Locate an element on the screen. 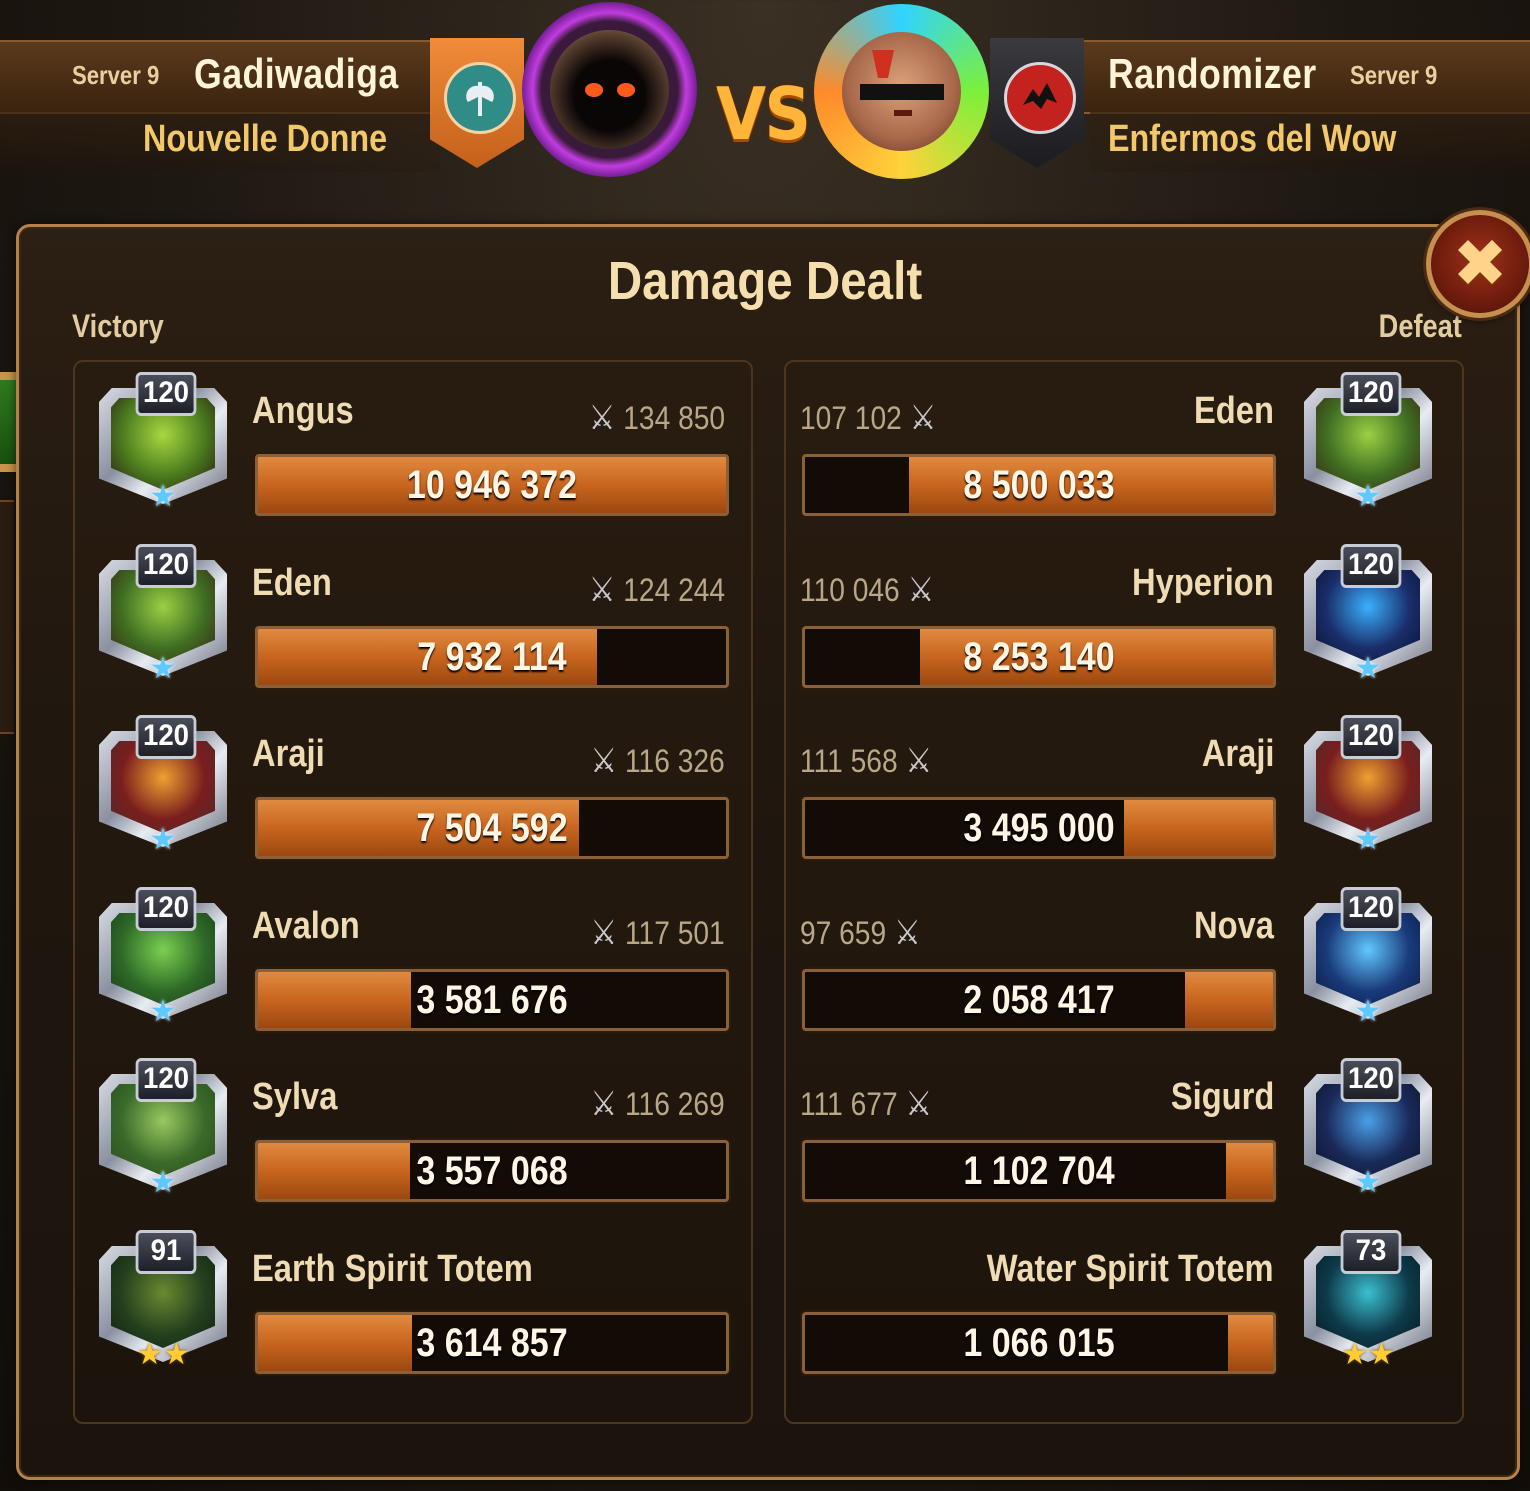 Image resolution: width=1530 pixels, height=1491 pixels. panel-title: Damage Dealt is located at coordinates (765, 281).